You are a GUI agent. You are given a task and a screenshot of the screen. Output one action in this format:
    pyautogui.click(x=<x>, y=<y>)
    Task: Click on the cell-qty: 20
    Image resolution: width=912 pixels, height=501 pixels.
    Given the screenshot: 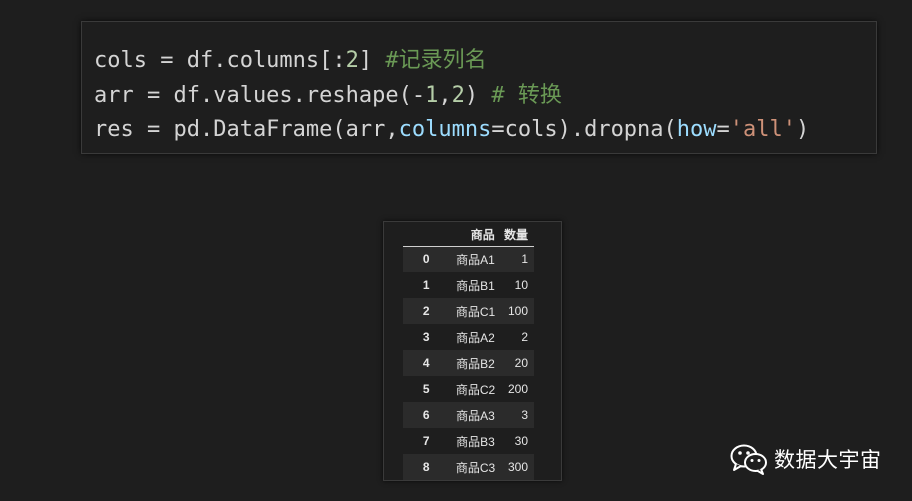 What is the action you would take?
    pyautogui.click(x=521, y=363)
    